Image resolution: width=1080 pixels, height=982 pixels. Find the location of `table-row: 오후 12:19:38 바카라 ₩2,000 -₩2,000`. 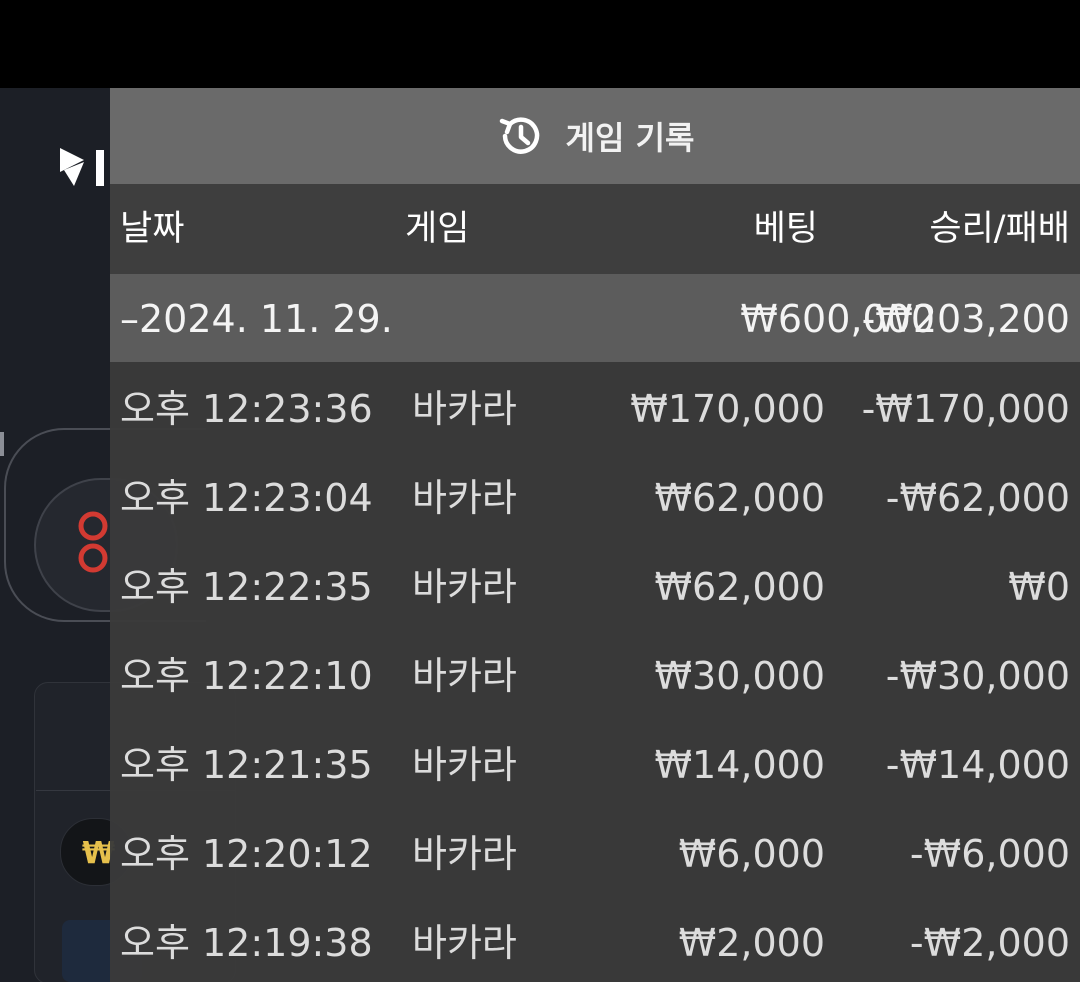

table-row: 오후 12:19:38 바카라 ₩2,000 -₩2,000 is located at coordinates (595, 939).